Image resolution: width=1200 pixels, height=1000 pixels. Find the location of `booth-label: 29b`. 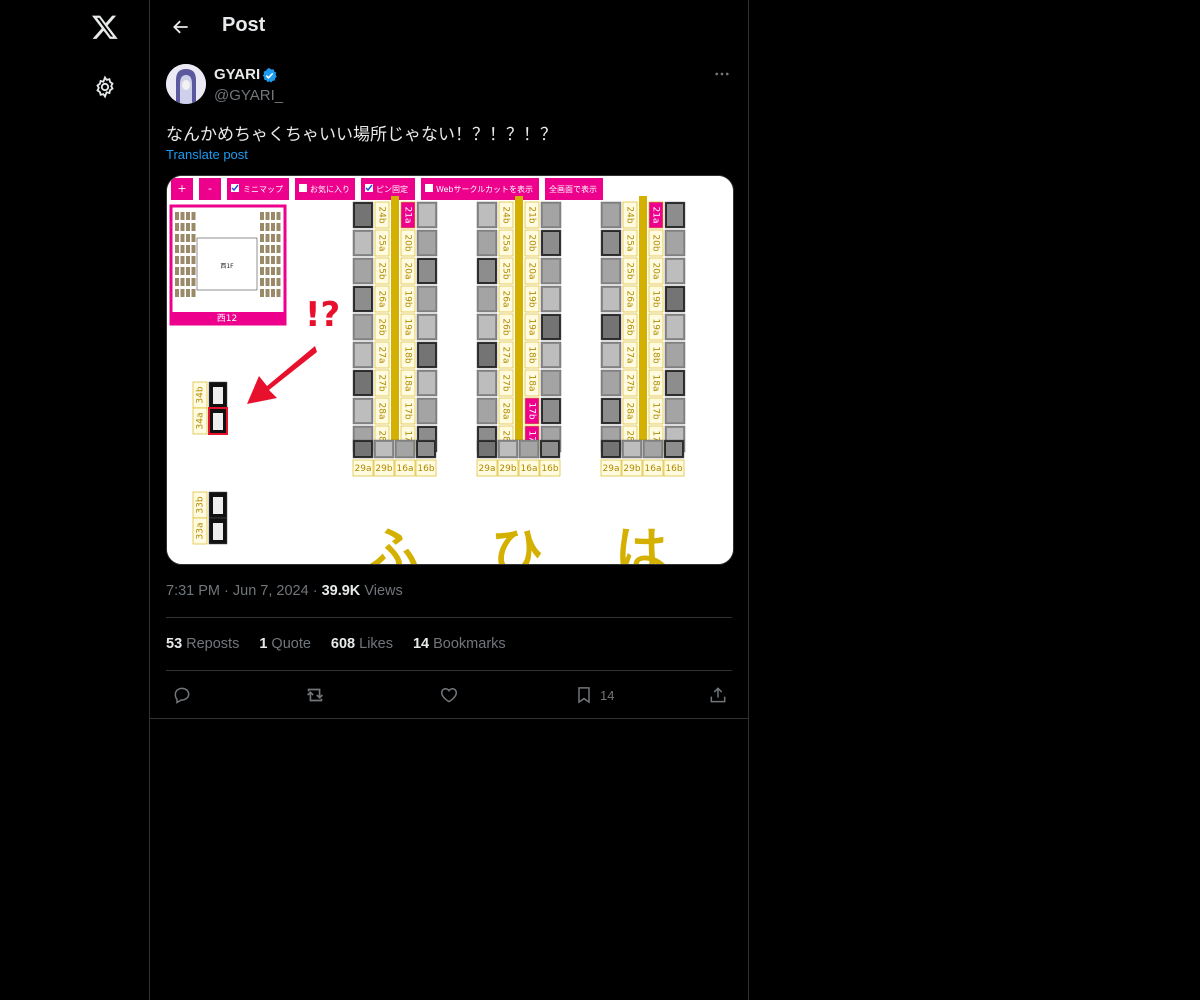

booth-label: 29b is located at coordinates (631, 469).